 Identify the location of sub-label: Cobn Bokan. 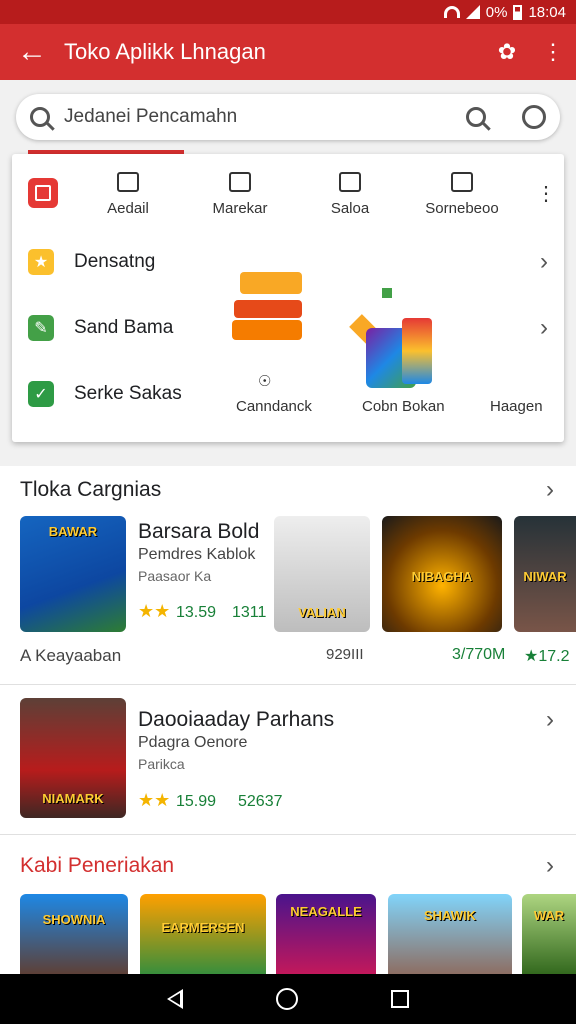
(403, 406).